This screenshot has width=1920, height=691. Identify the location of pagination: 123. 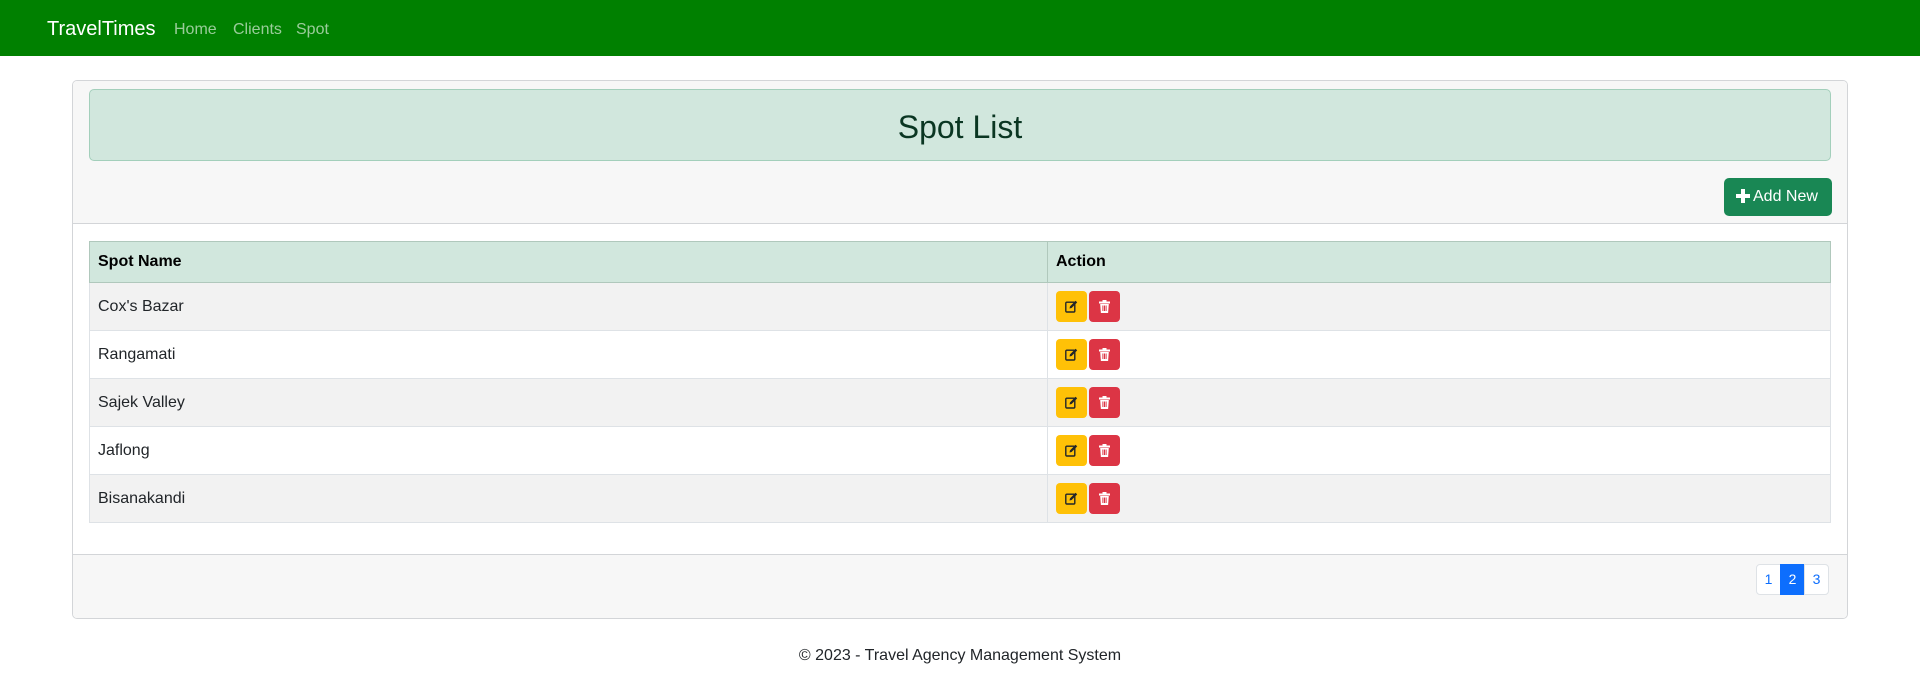
(1792, 579).